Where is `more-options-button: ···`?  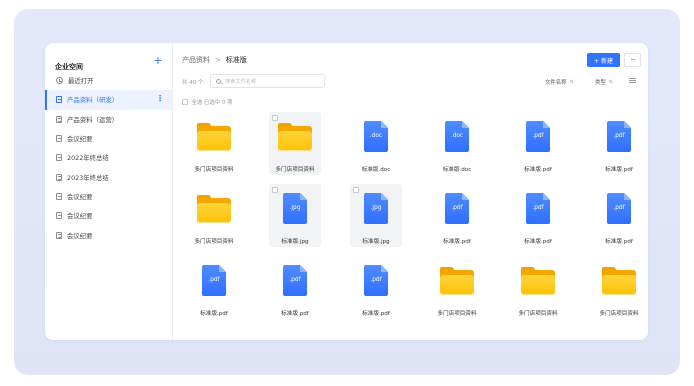
more-options-button: ··· is located at coordinates (632, 60).